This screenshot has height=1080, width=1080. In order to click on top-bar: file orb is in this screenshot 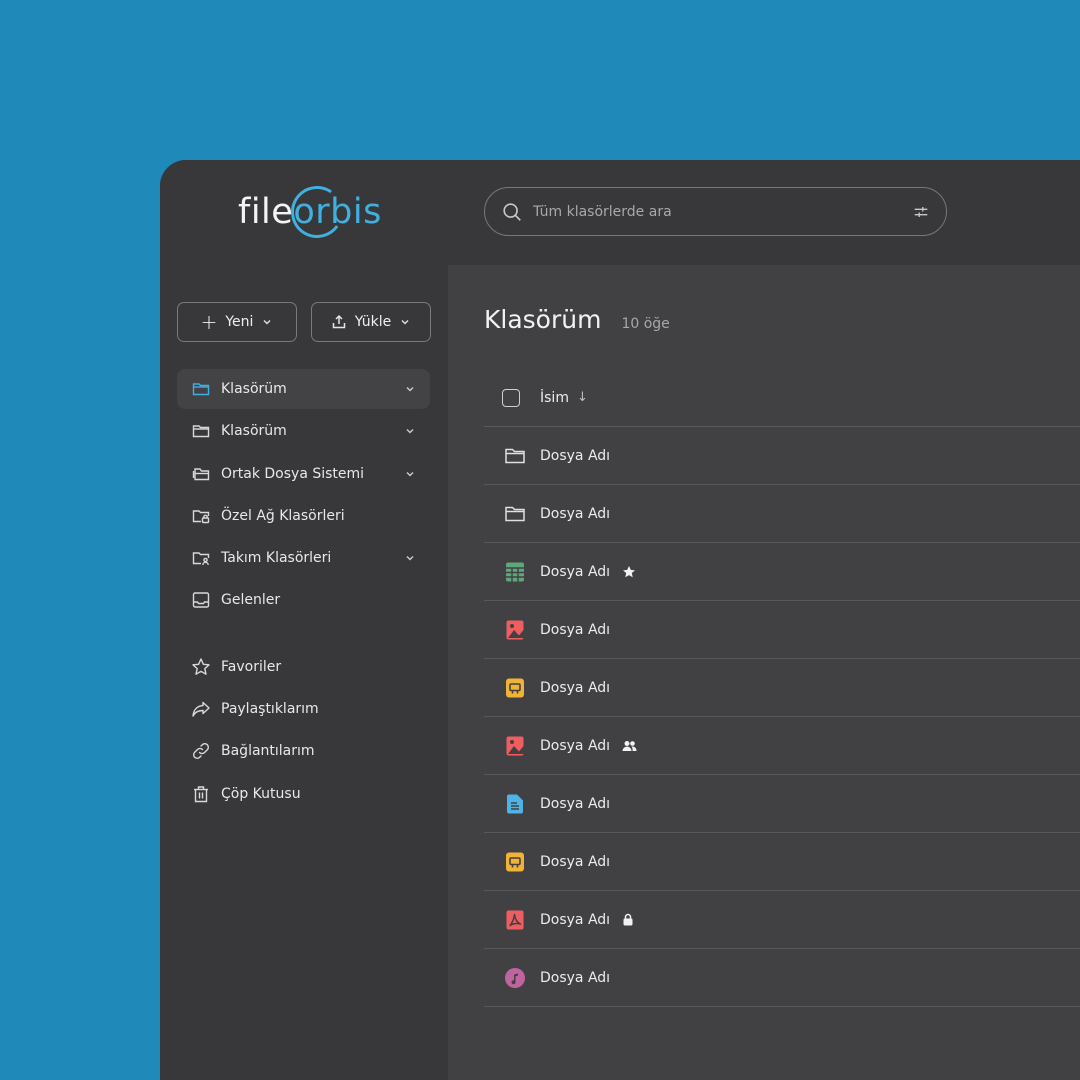, I will do `click(620, 212)`.